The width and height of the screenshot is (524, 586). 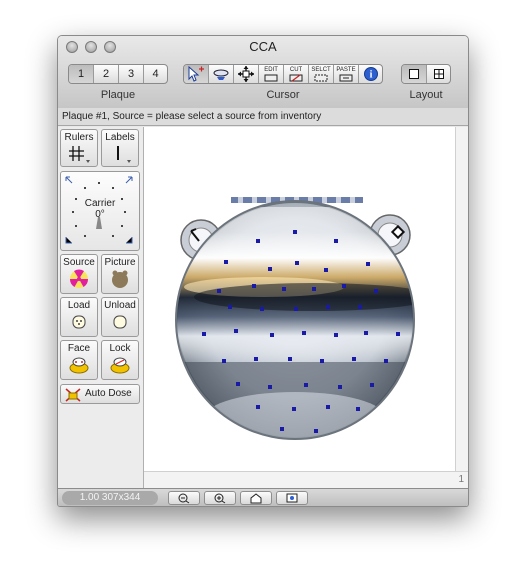 I want to click on grid-panes-icon, so click(x=438, y=74).